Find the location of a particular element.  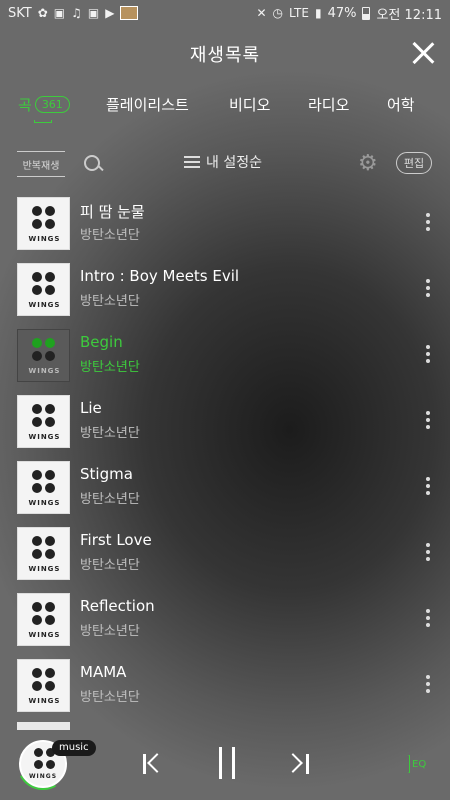

song-title: MAMA is located at coordinates (103, 672).